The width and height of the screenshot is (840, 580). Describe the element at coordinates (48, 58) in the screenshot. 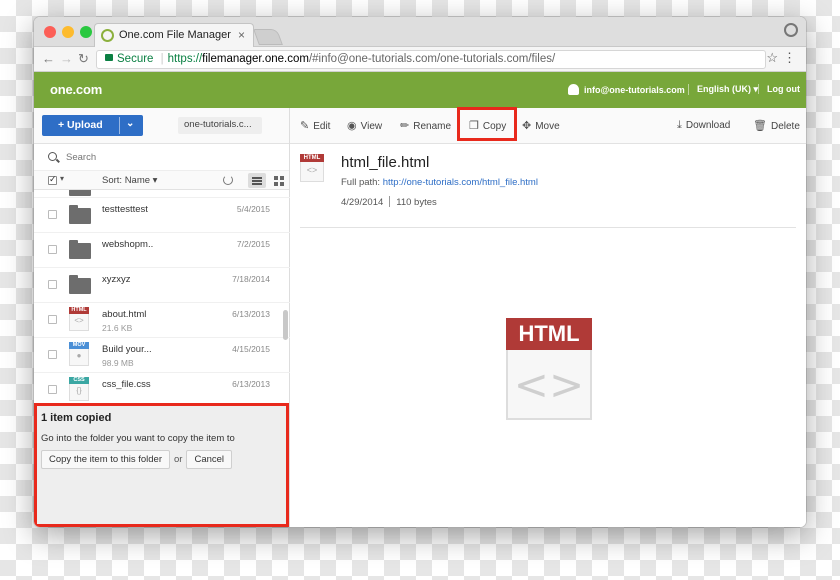

I see `back-arrow-icon: ←` at that location.